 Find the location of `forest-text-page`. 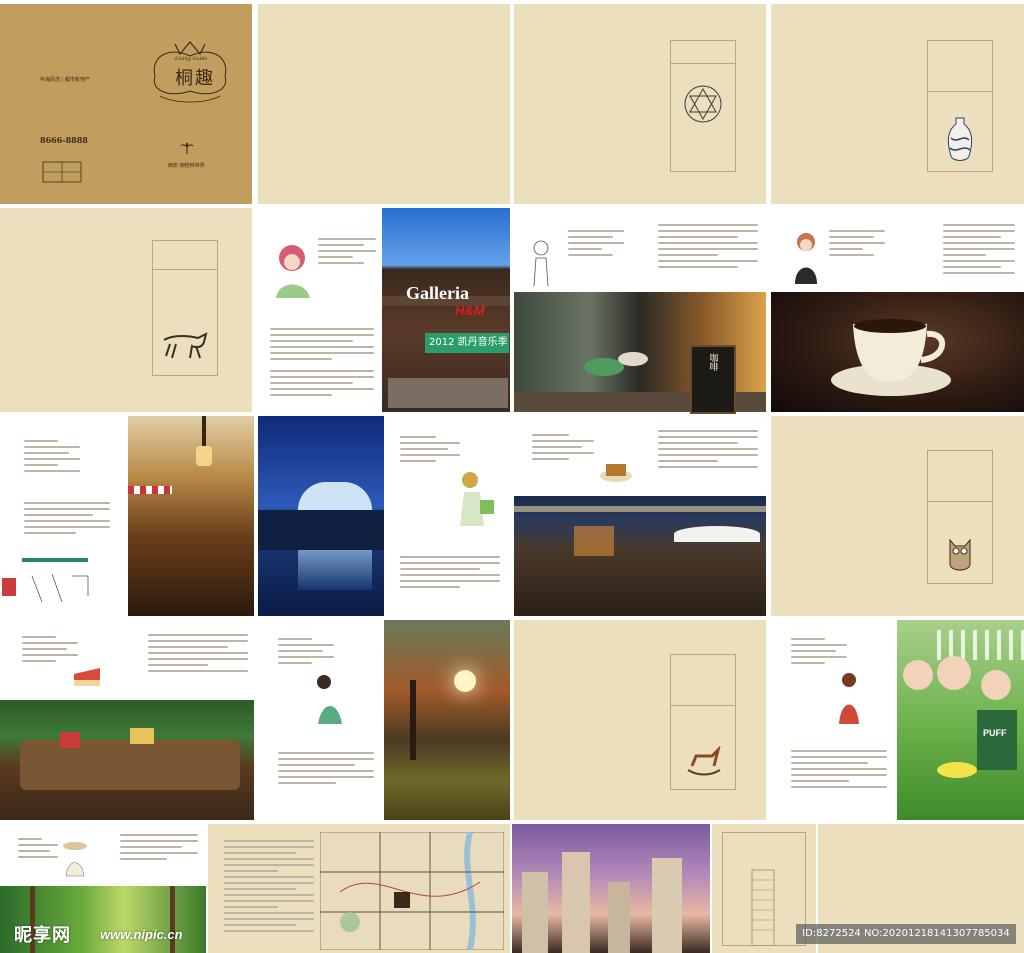

forest-text-page is located at coordinates (103, 855).